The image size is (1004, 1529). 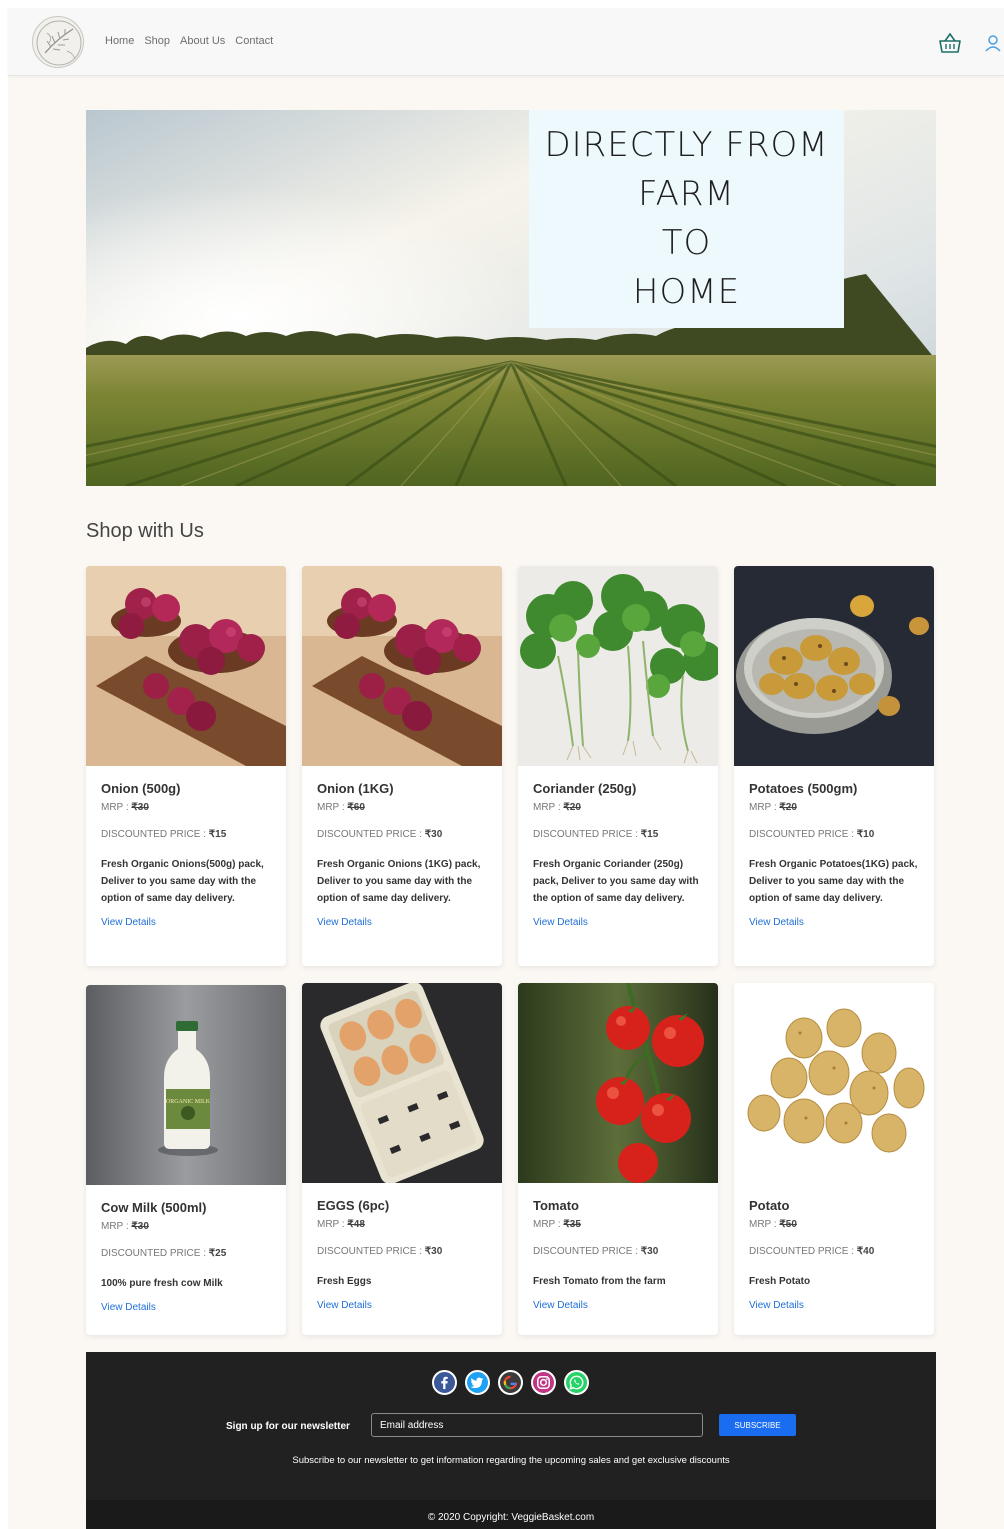 I want to click on product-mrp: MRP : ₹60, so click(x=402, y=807).